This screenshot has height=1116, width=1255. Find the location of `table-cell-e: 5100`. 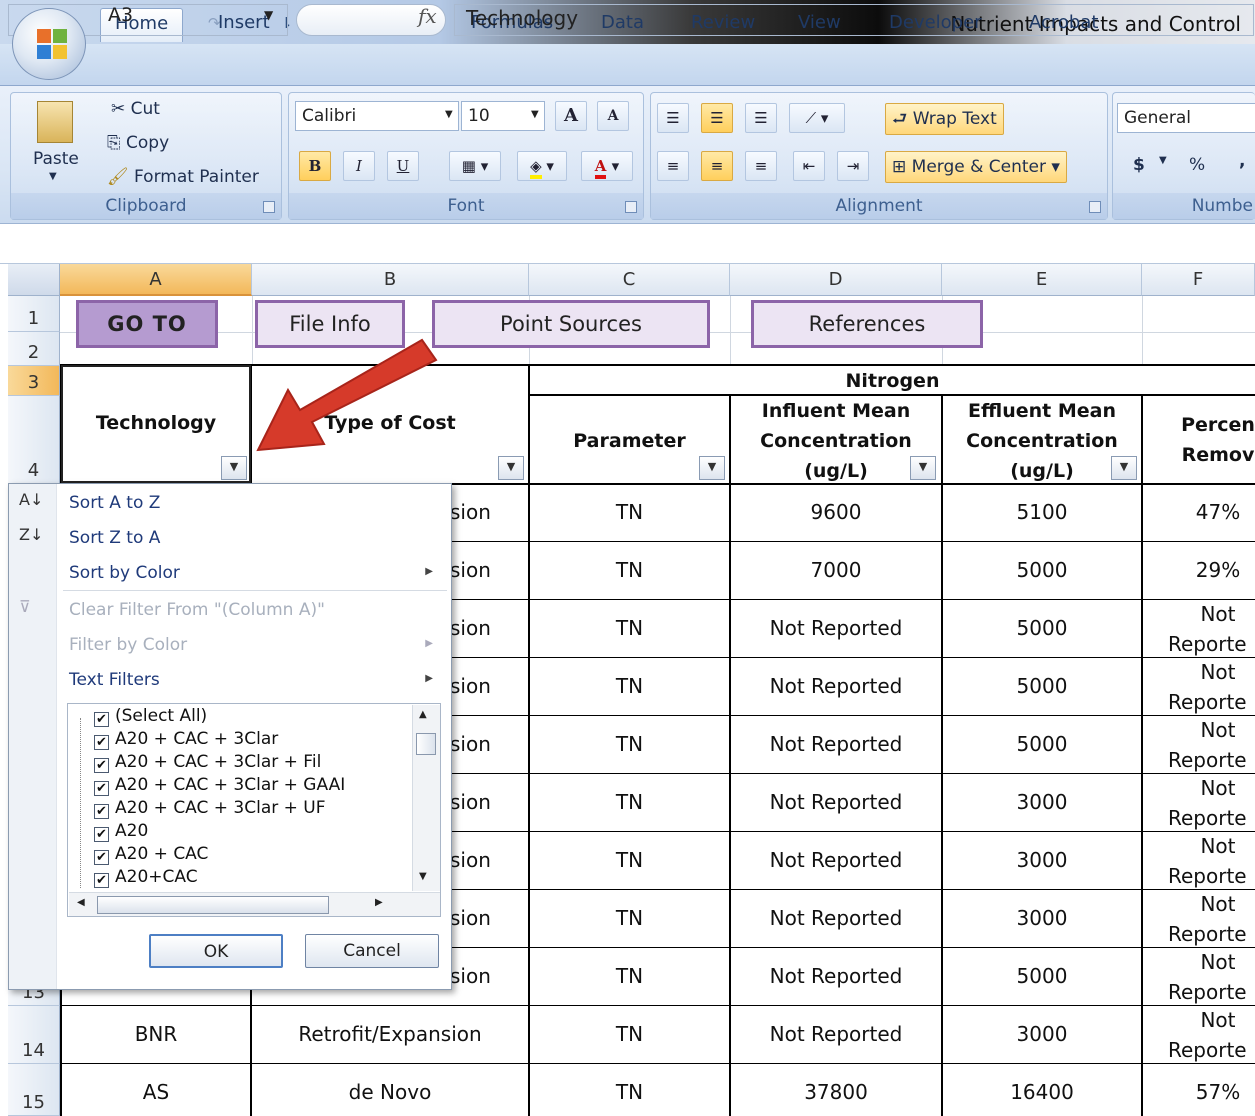

table-cell-e: 5100 is located at coordinates (1042, 512).